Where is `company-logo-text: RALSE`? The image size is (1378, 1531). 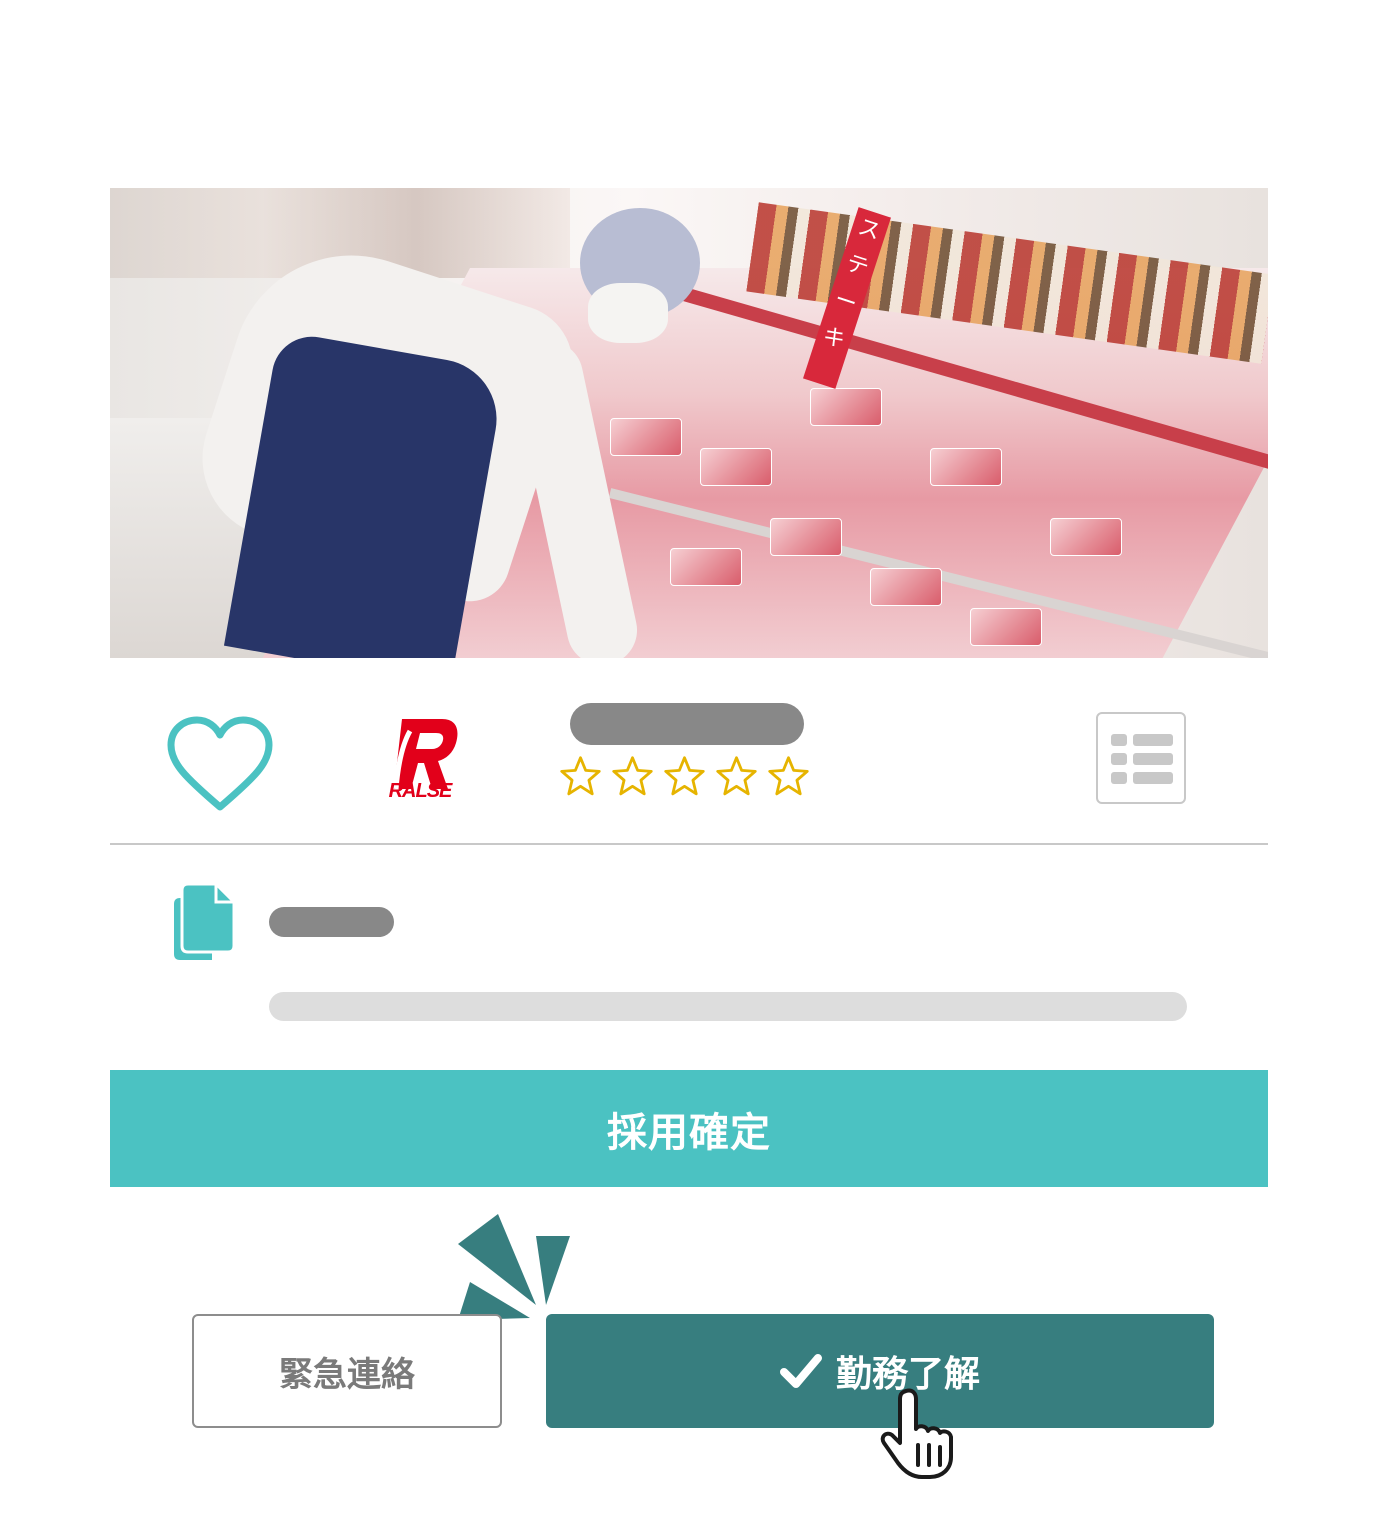 company-logo-text: RALSE is located at coordinates (420, 791).